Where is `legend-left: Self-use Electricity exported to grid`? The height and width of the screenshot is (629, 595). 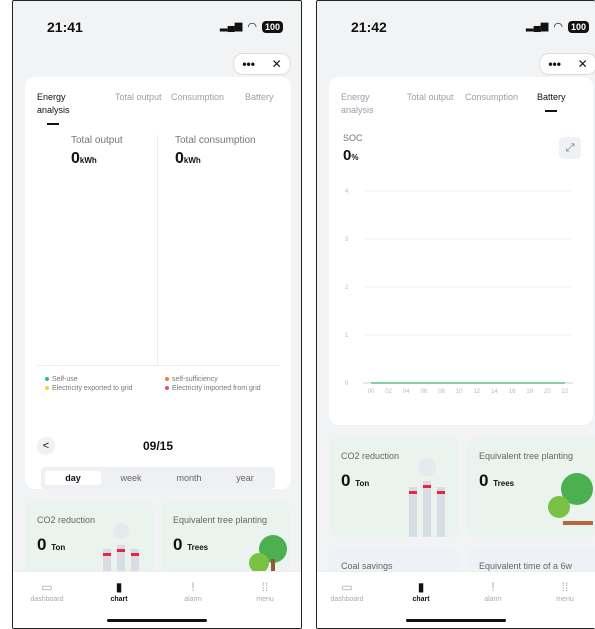
legend-left: Self-use Electricity exported to grid is located at coordinates (95, 384).